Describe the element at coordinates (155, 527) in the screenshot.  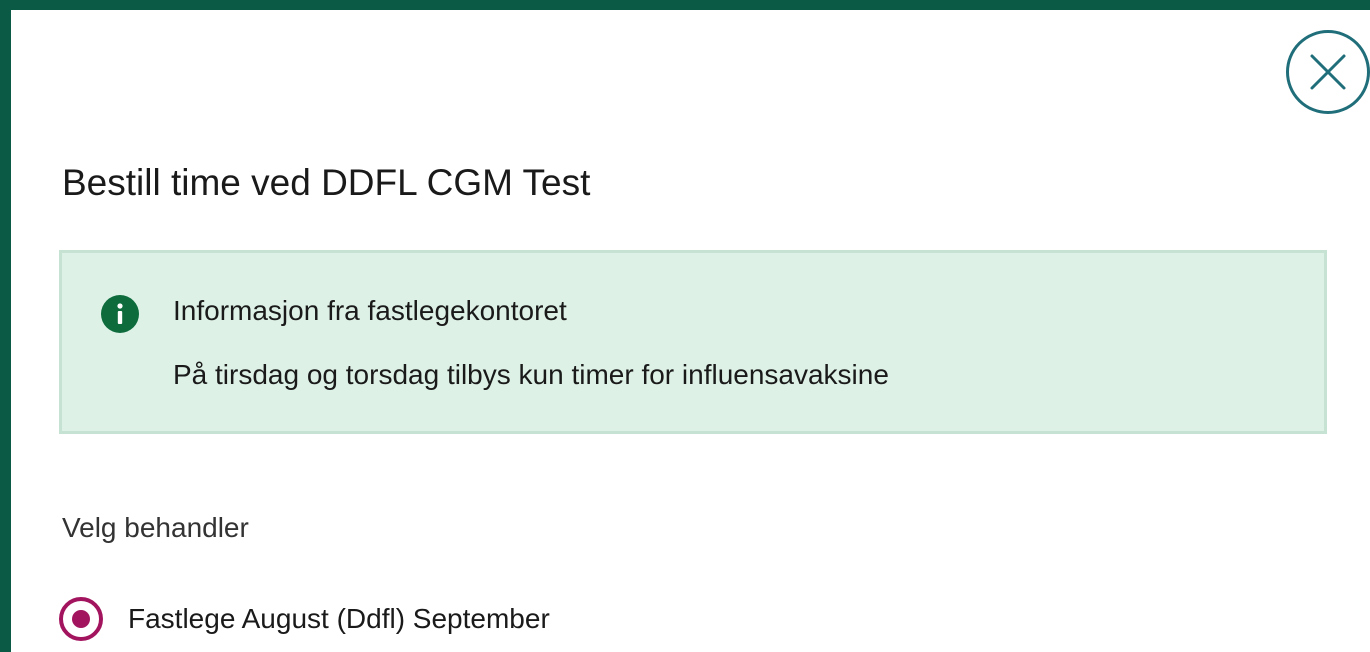
I see `practitioner-label: Velg behandler` at that location.